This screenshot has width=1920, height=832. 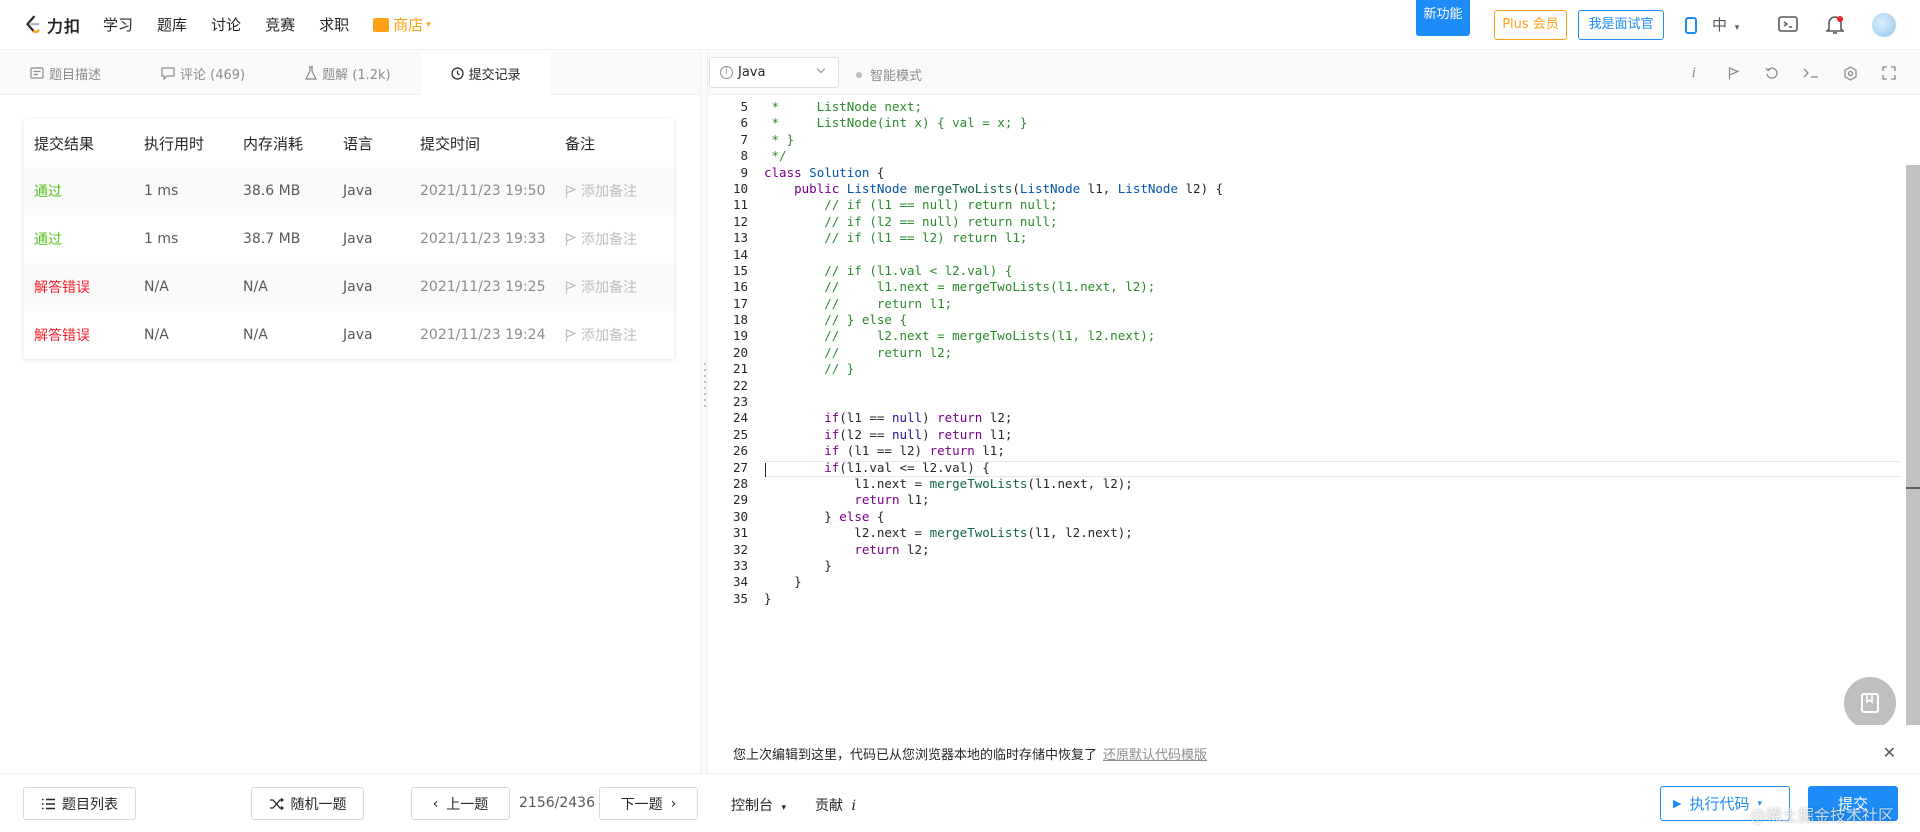 I want to click on new-feature-badge: 新功能, so click(x=1443, y=18).